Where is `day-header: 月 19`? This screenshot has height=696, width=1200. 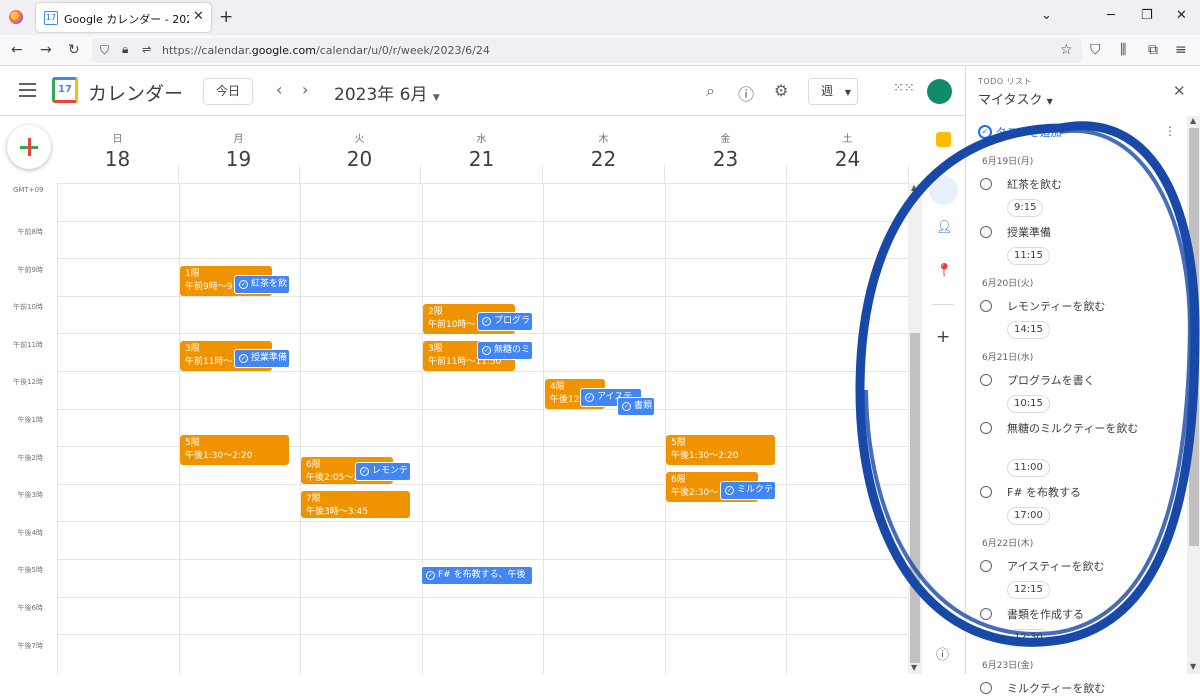 day-header: 月 19 is located at coordinates (238, 150).